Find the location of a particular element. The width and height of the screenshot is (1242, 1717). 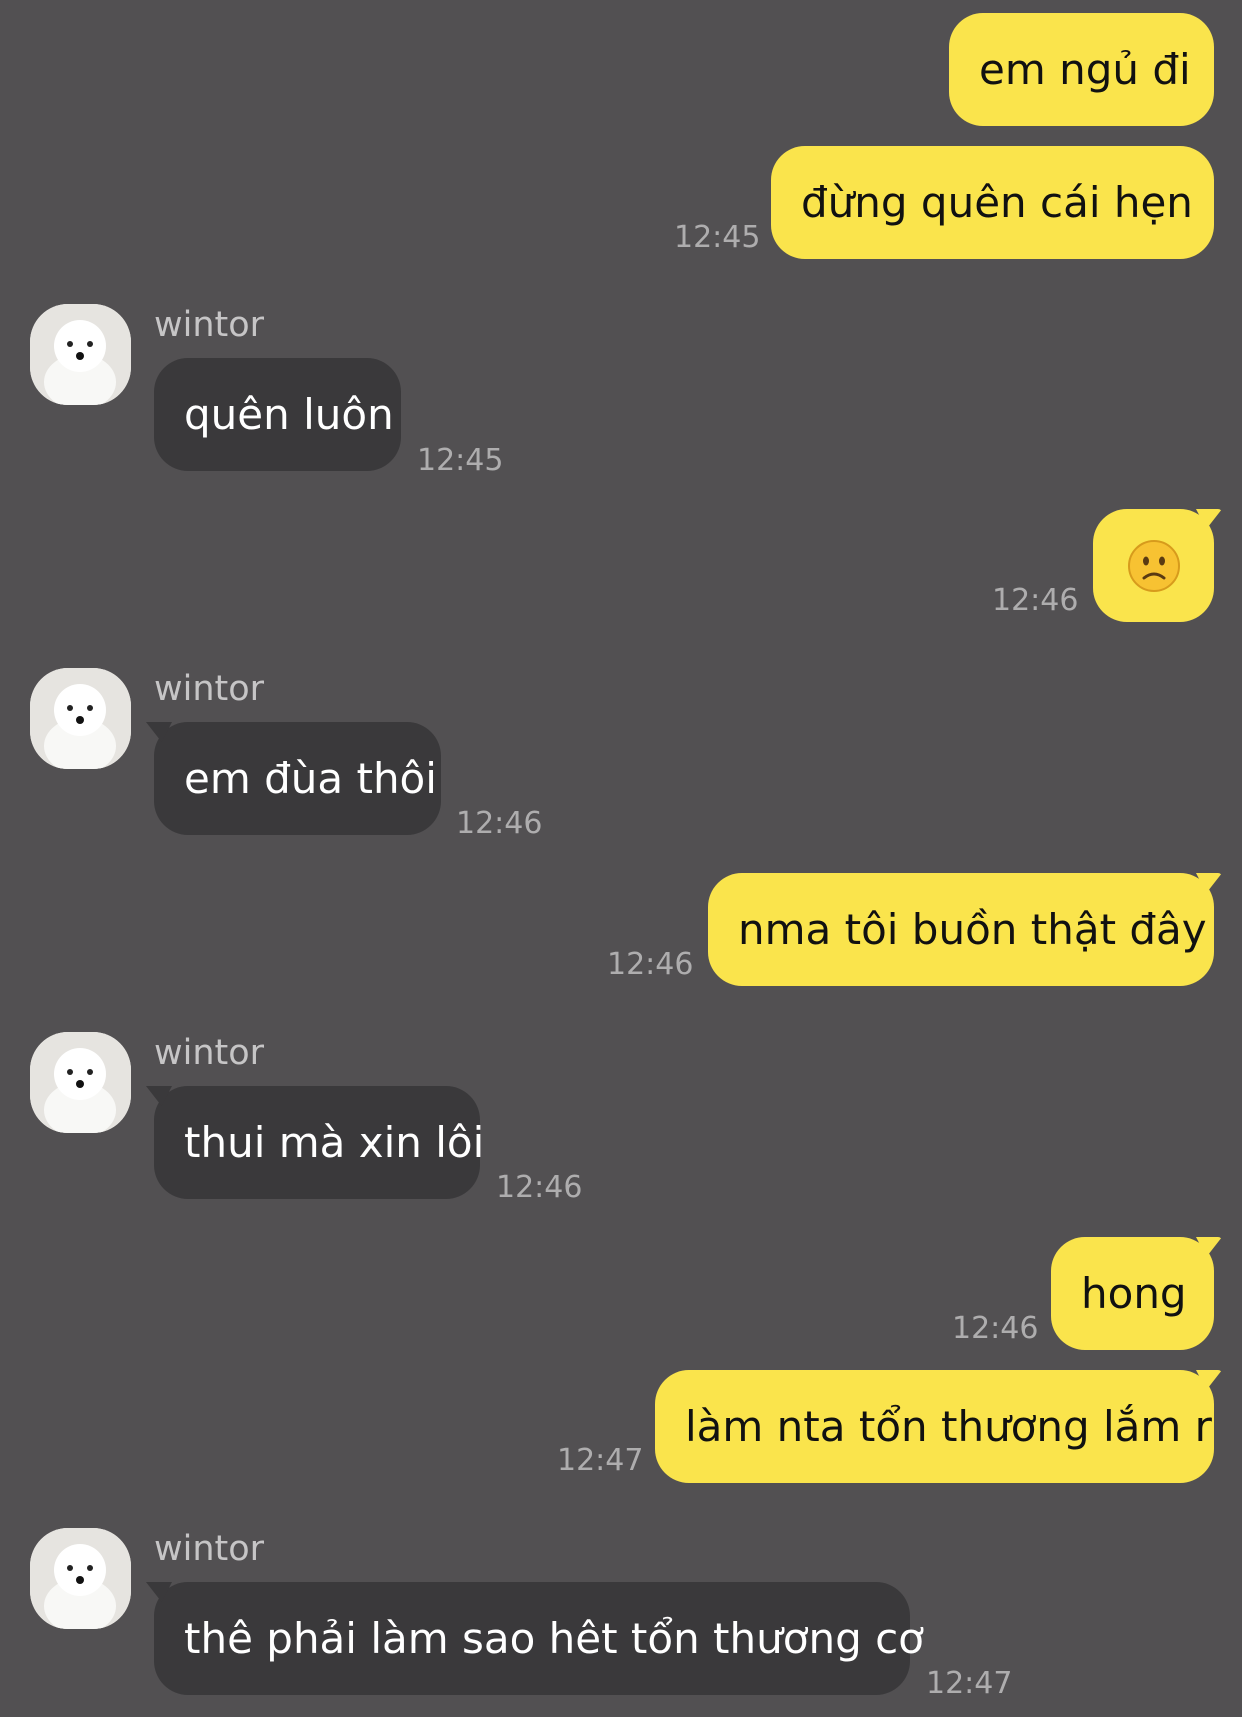

my-message-bubble: em ngủ đi is located at coordinates (1081, 69).